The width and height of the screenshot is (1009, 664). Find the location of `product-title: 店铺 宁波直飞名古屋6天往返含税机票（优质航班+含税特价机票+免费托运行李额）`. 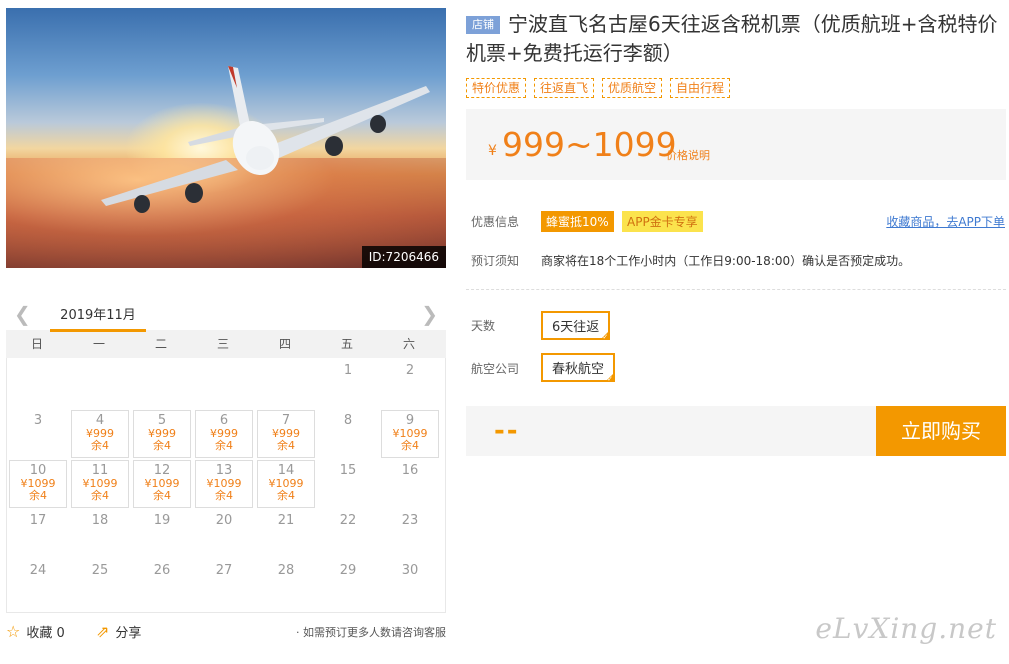

product-title: 店铺 宁波直飞名古屋6天往返含税机票（优质航班+含税特价机票+免费托运行李额） is located at coordinates (736, 39).